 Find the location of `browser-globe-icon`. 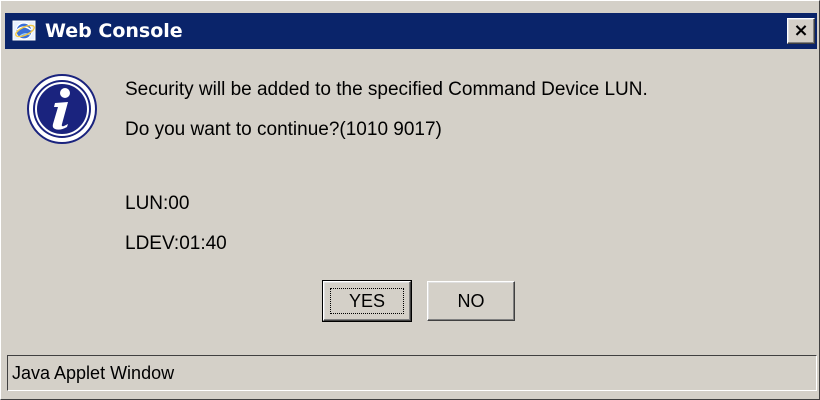

browser-globe-icon is located at coordinates (25, 31).